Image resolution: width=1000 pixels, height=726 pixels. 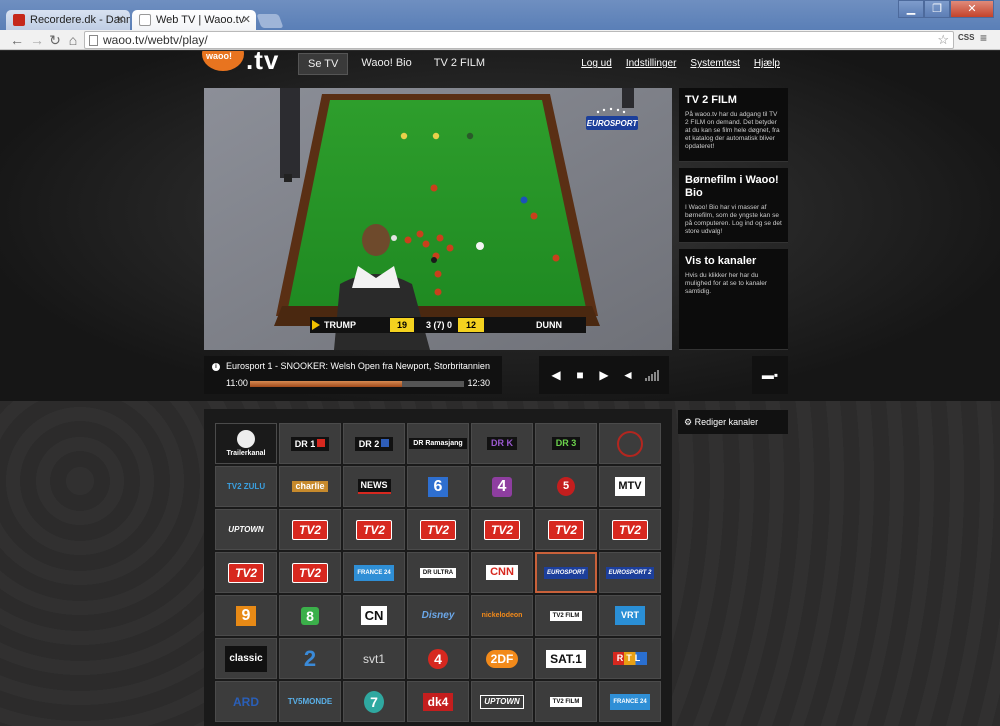 What do you see at coordinates (566, 658) in the screenshot?
I see `channel-tile-sat-1: SAT.1` at bounding box center [566, 658].